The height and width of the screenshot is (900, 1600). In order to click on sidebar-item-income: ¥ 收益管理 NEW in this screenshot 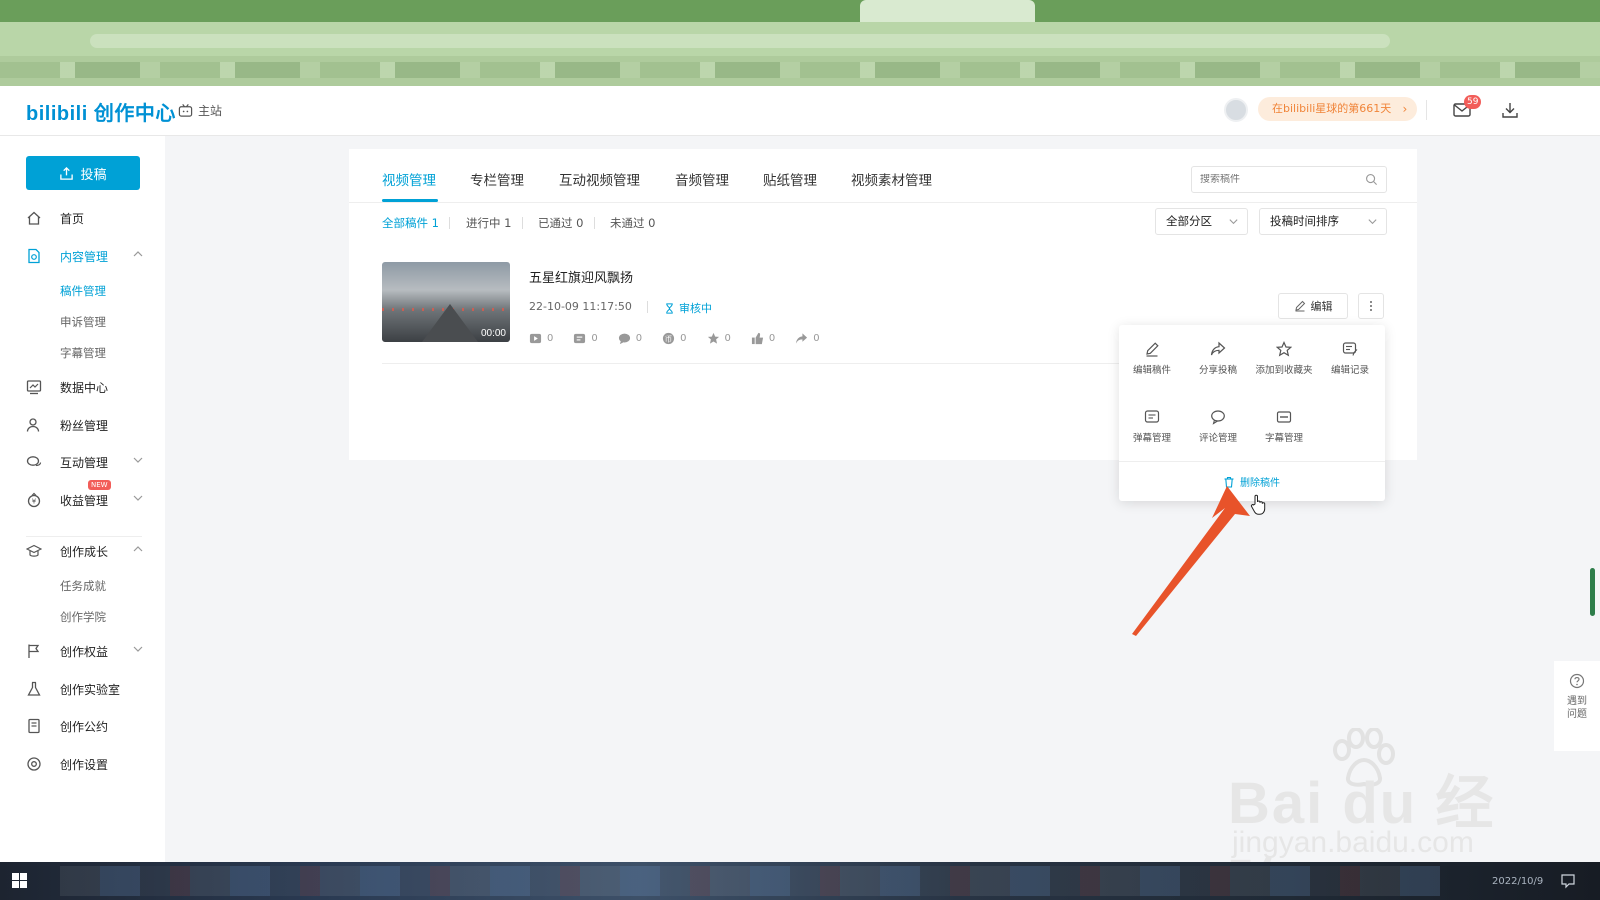, I will do `click(85, 496)`.